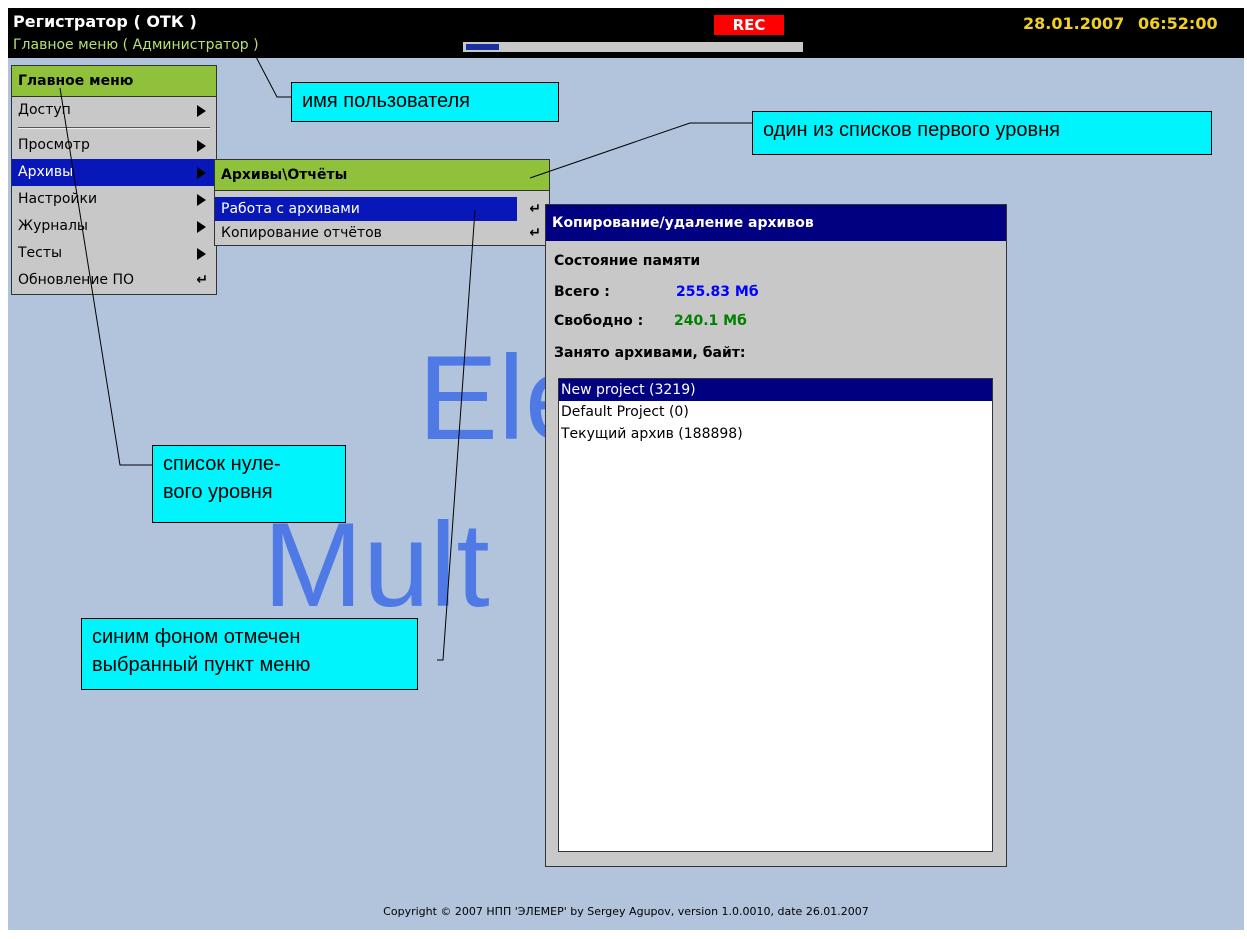  Describe the element at coordinates (114, 226) in the screenshot. I see `menu-item-journals: Журналы` at that location.